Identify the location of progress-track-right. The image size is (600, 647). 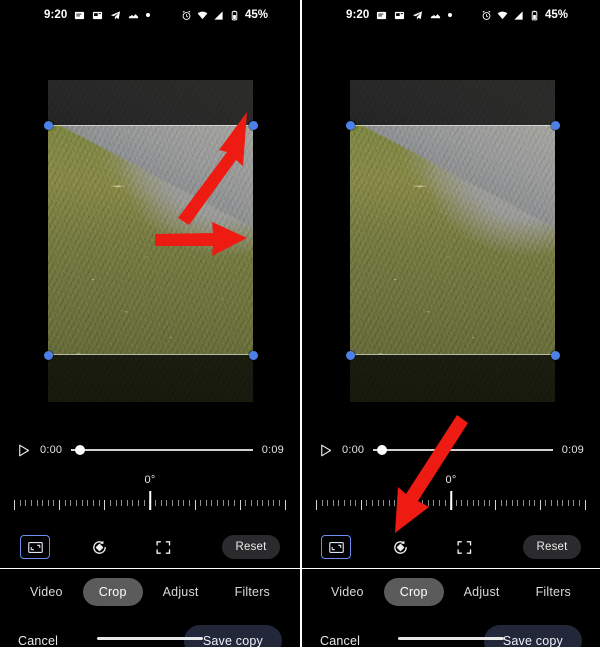
(463, 450).